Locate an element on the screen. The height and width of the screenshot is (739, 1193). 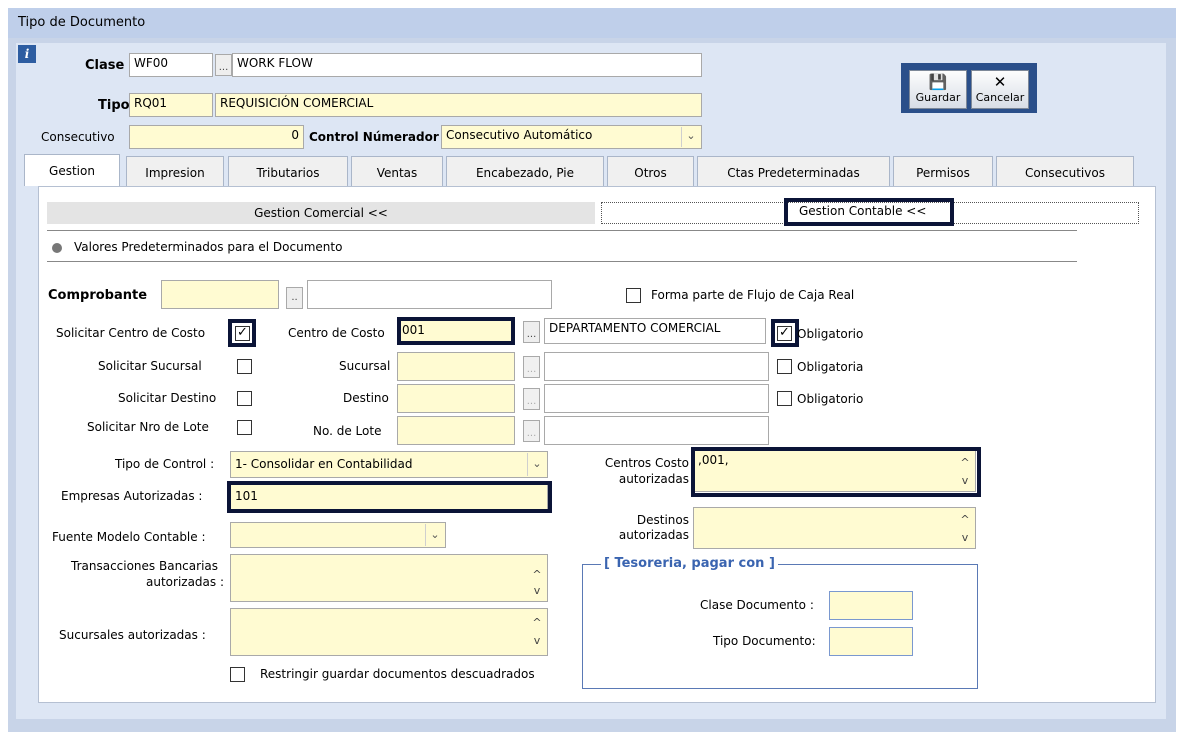
tipo-label: Tipo is located at coordinates (114, 105).